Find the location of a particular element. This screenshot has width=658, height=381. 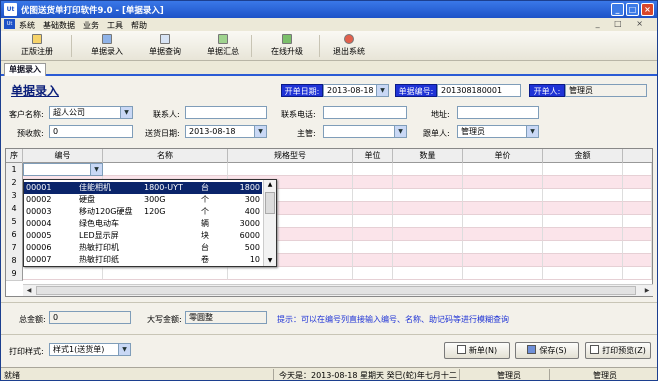

doc-summary-button: 单据汇总 is located at coordinates (223, 46).